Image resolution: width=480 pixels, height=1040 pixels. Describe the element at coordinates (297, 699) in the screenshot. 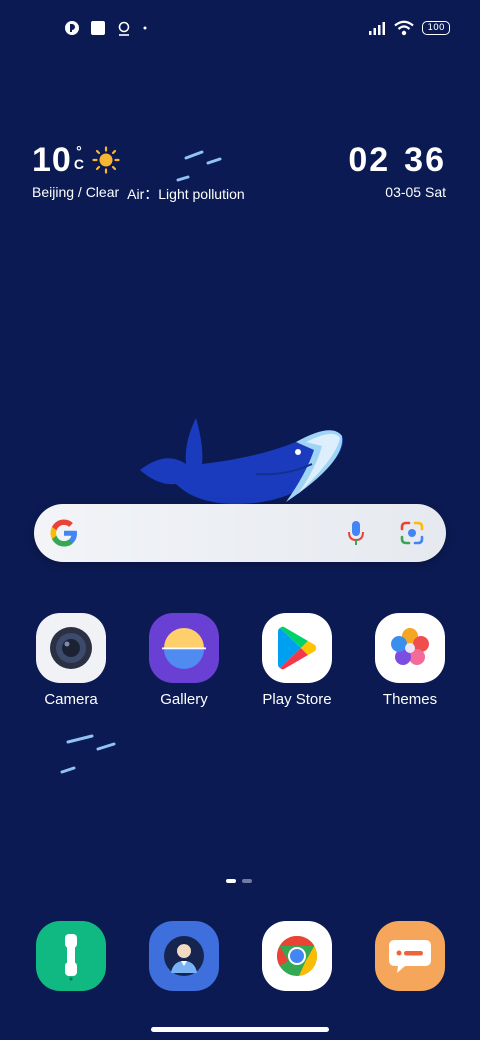

I see `app-label-play-store: Play Store` at that location.